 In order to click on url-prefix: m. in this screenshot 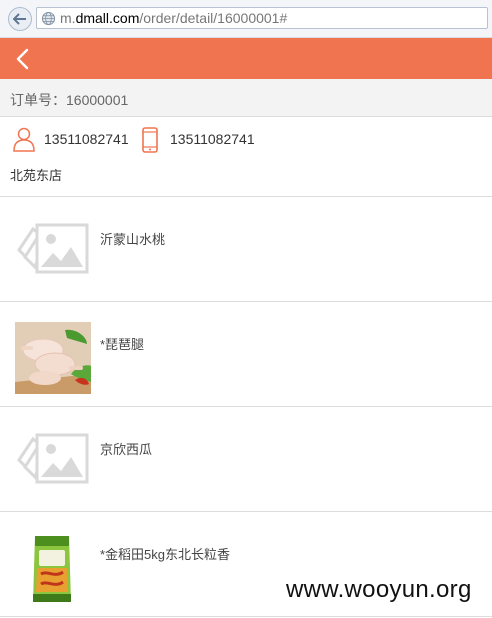, I will do `click(68, 18)`.